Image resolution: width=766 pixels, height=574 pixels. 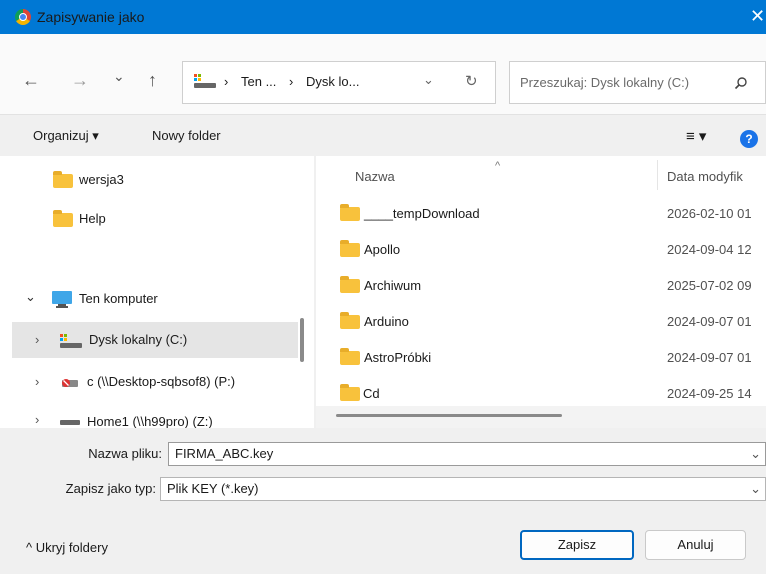 I want to click on expand-chevron-icon: ⌄, so click(x=30, y=297).